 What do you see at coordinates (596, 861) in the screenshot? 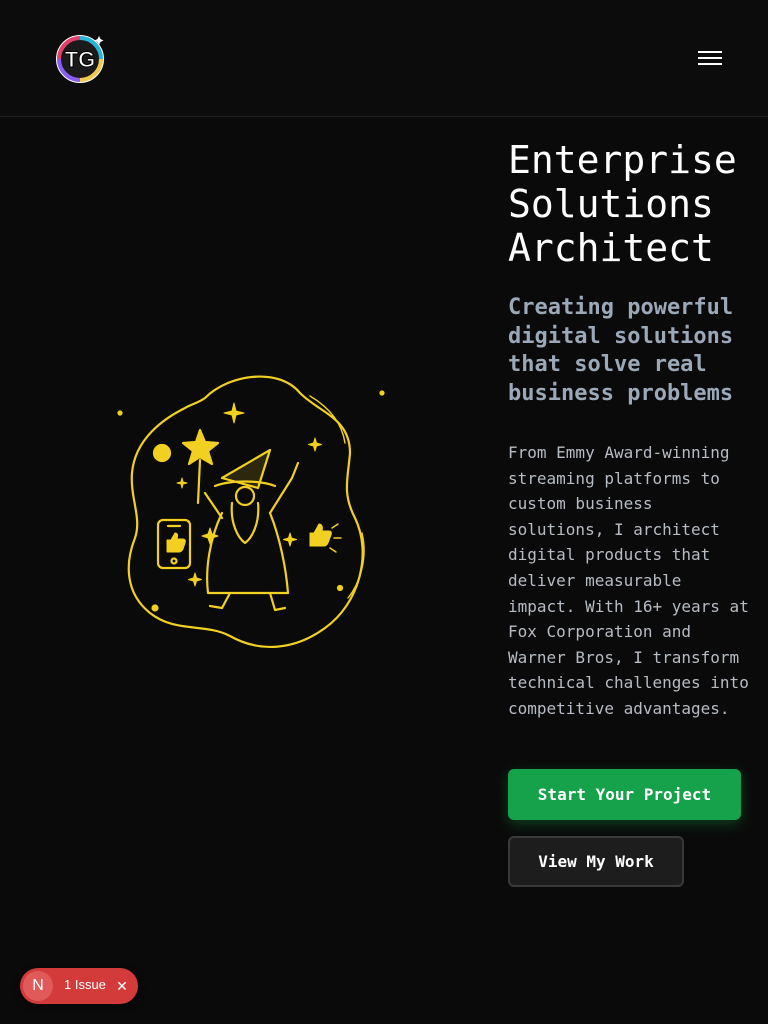
I see `view-work-button: View My Work` at bounding box center [596, 861].